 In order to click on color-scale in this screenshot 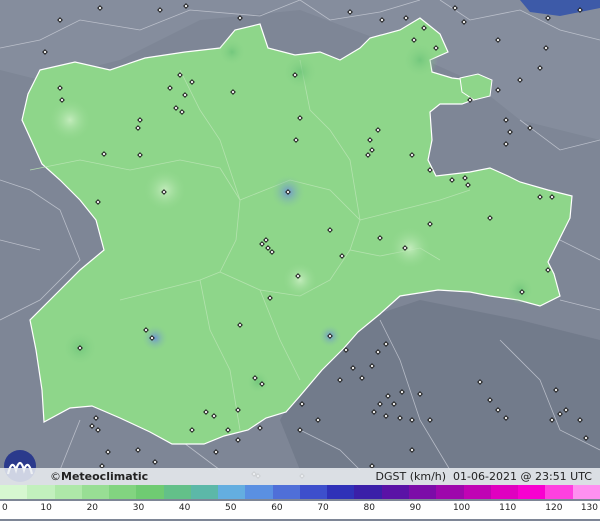, I will do `click(300, 492)`.